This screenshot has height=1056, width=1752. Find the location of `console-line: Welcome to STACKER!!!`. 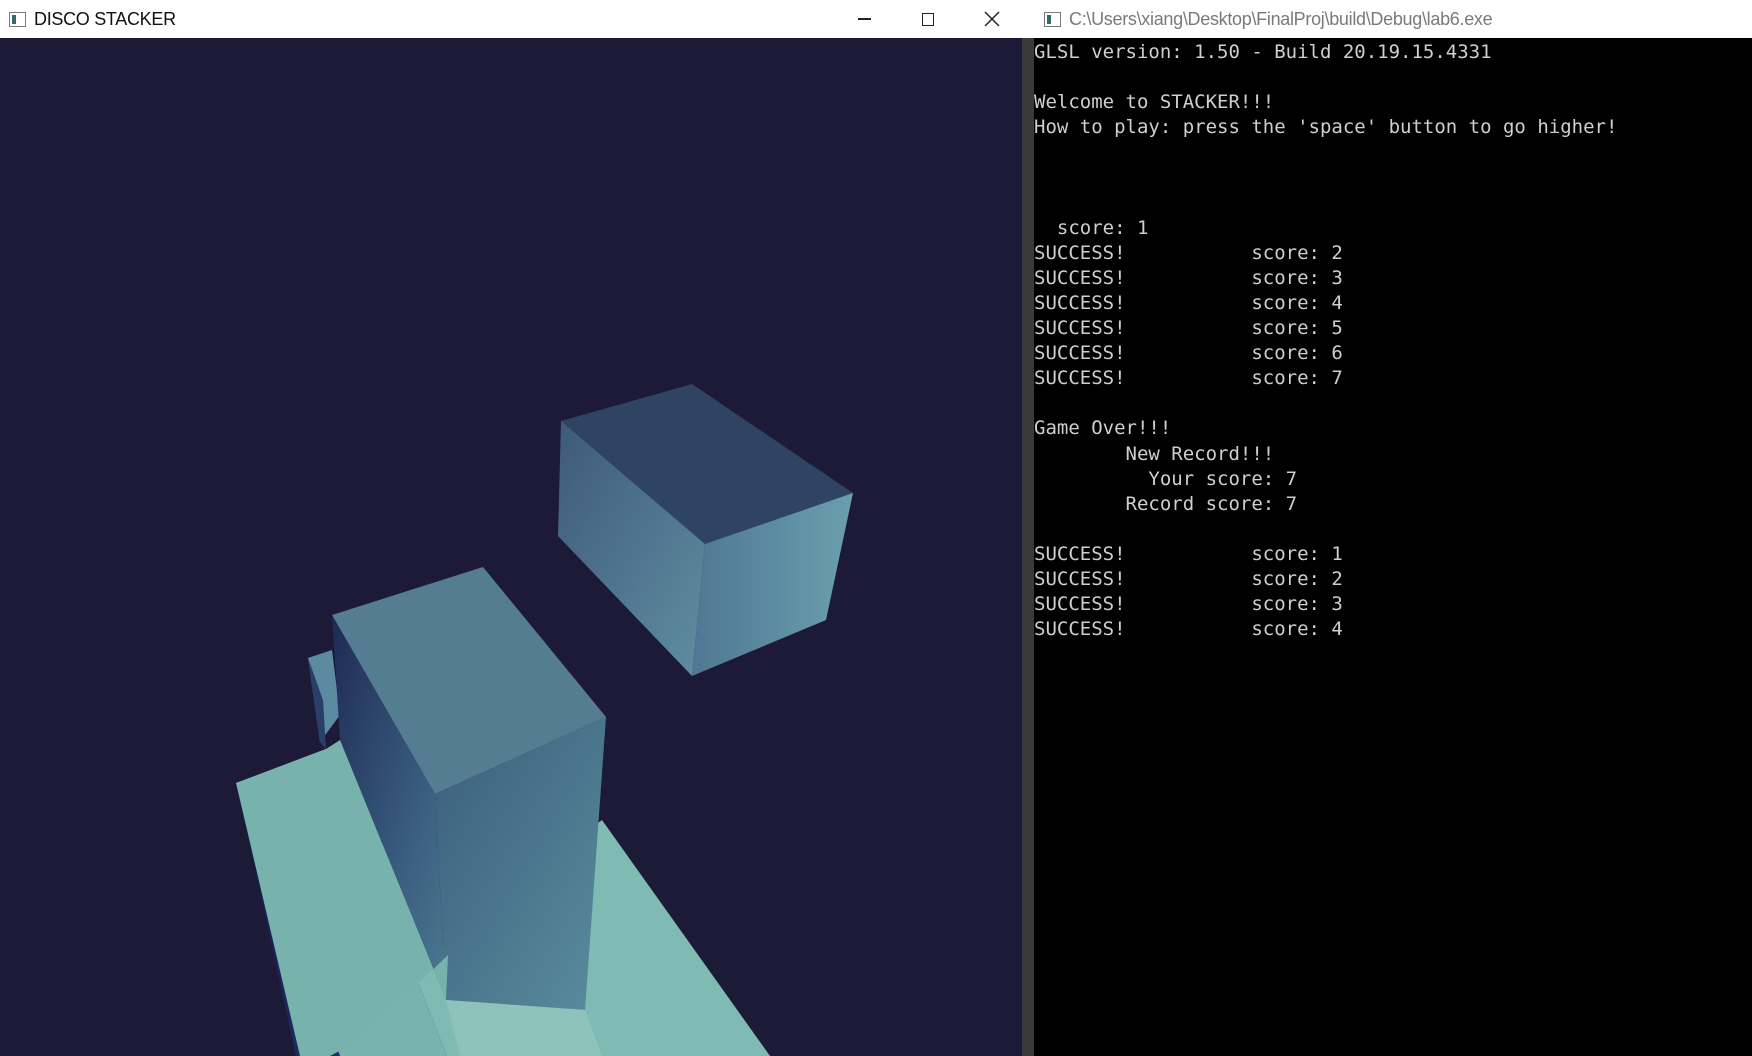

console-line: Welcome to STACKER!!! is located at coordinates (1154, 102).